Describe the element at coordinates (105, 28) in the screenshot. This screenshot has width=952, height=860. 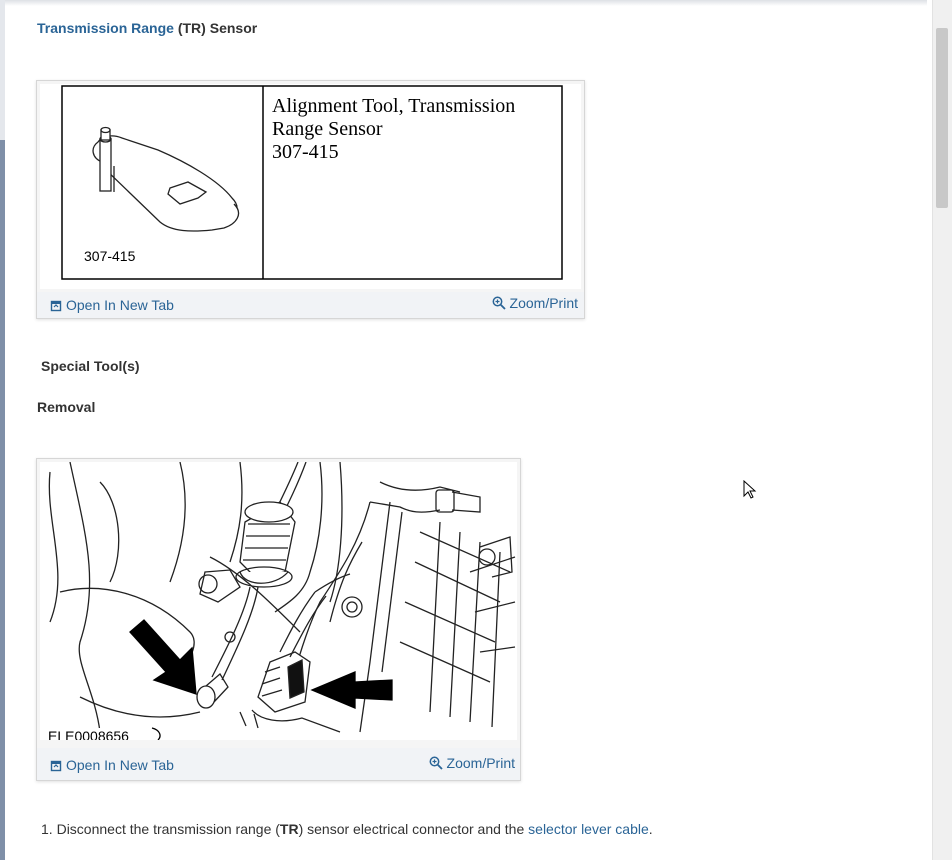
I see `title-link: Transmission Range` at that location.